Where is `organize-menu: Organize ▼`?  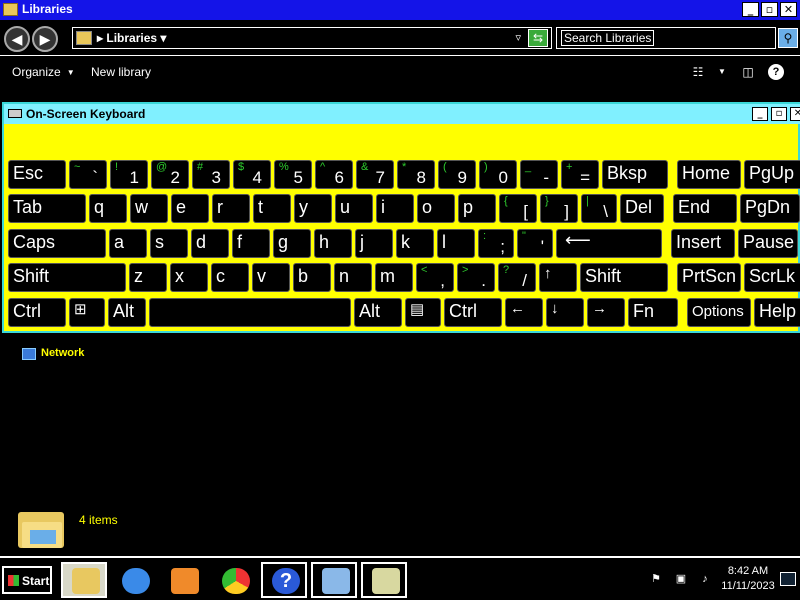
organize-menu: Organize ▼ is located at coordinates (43, 72).